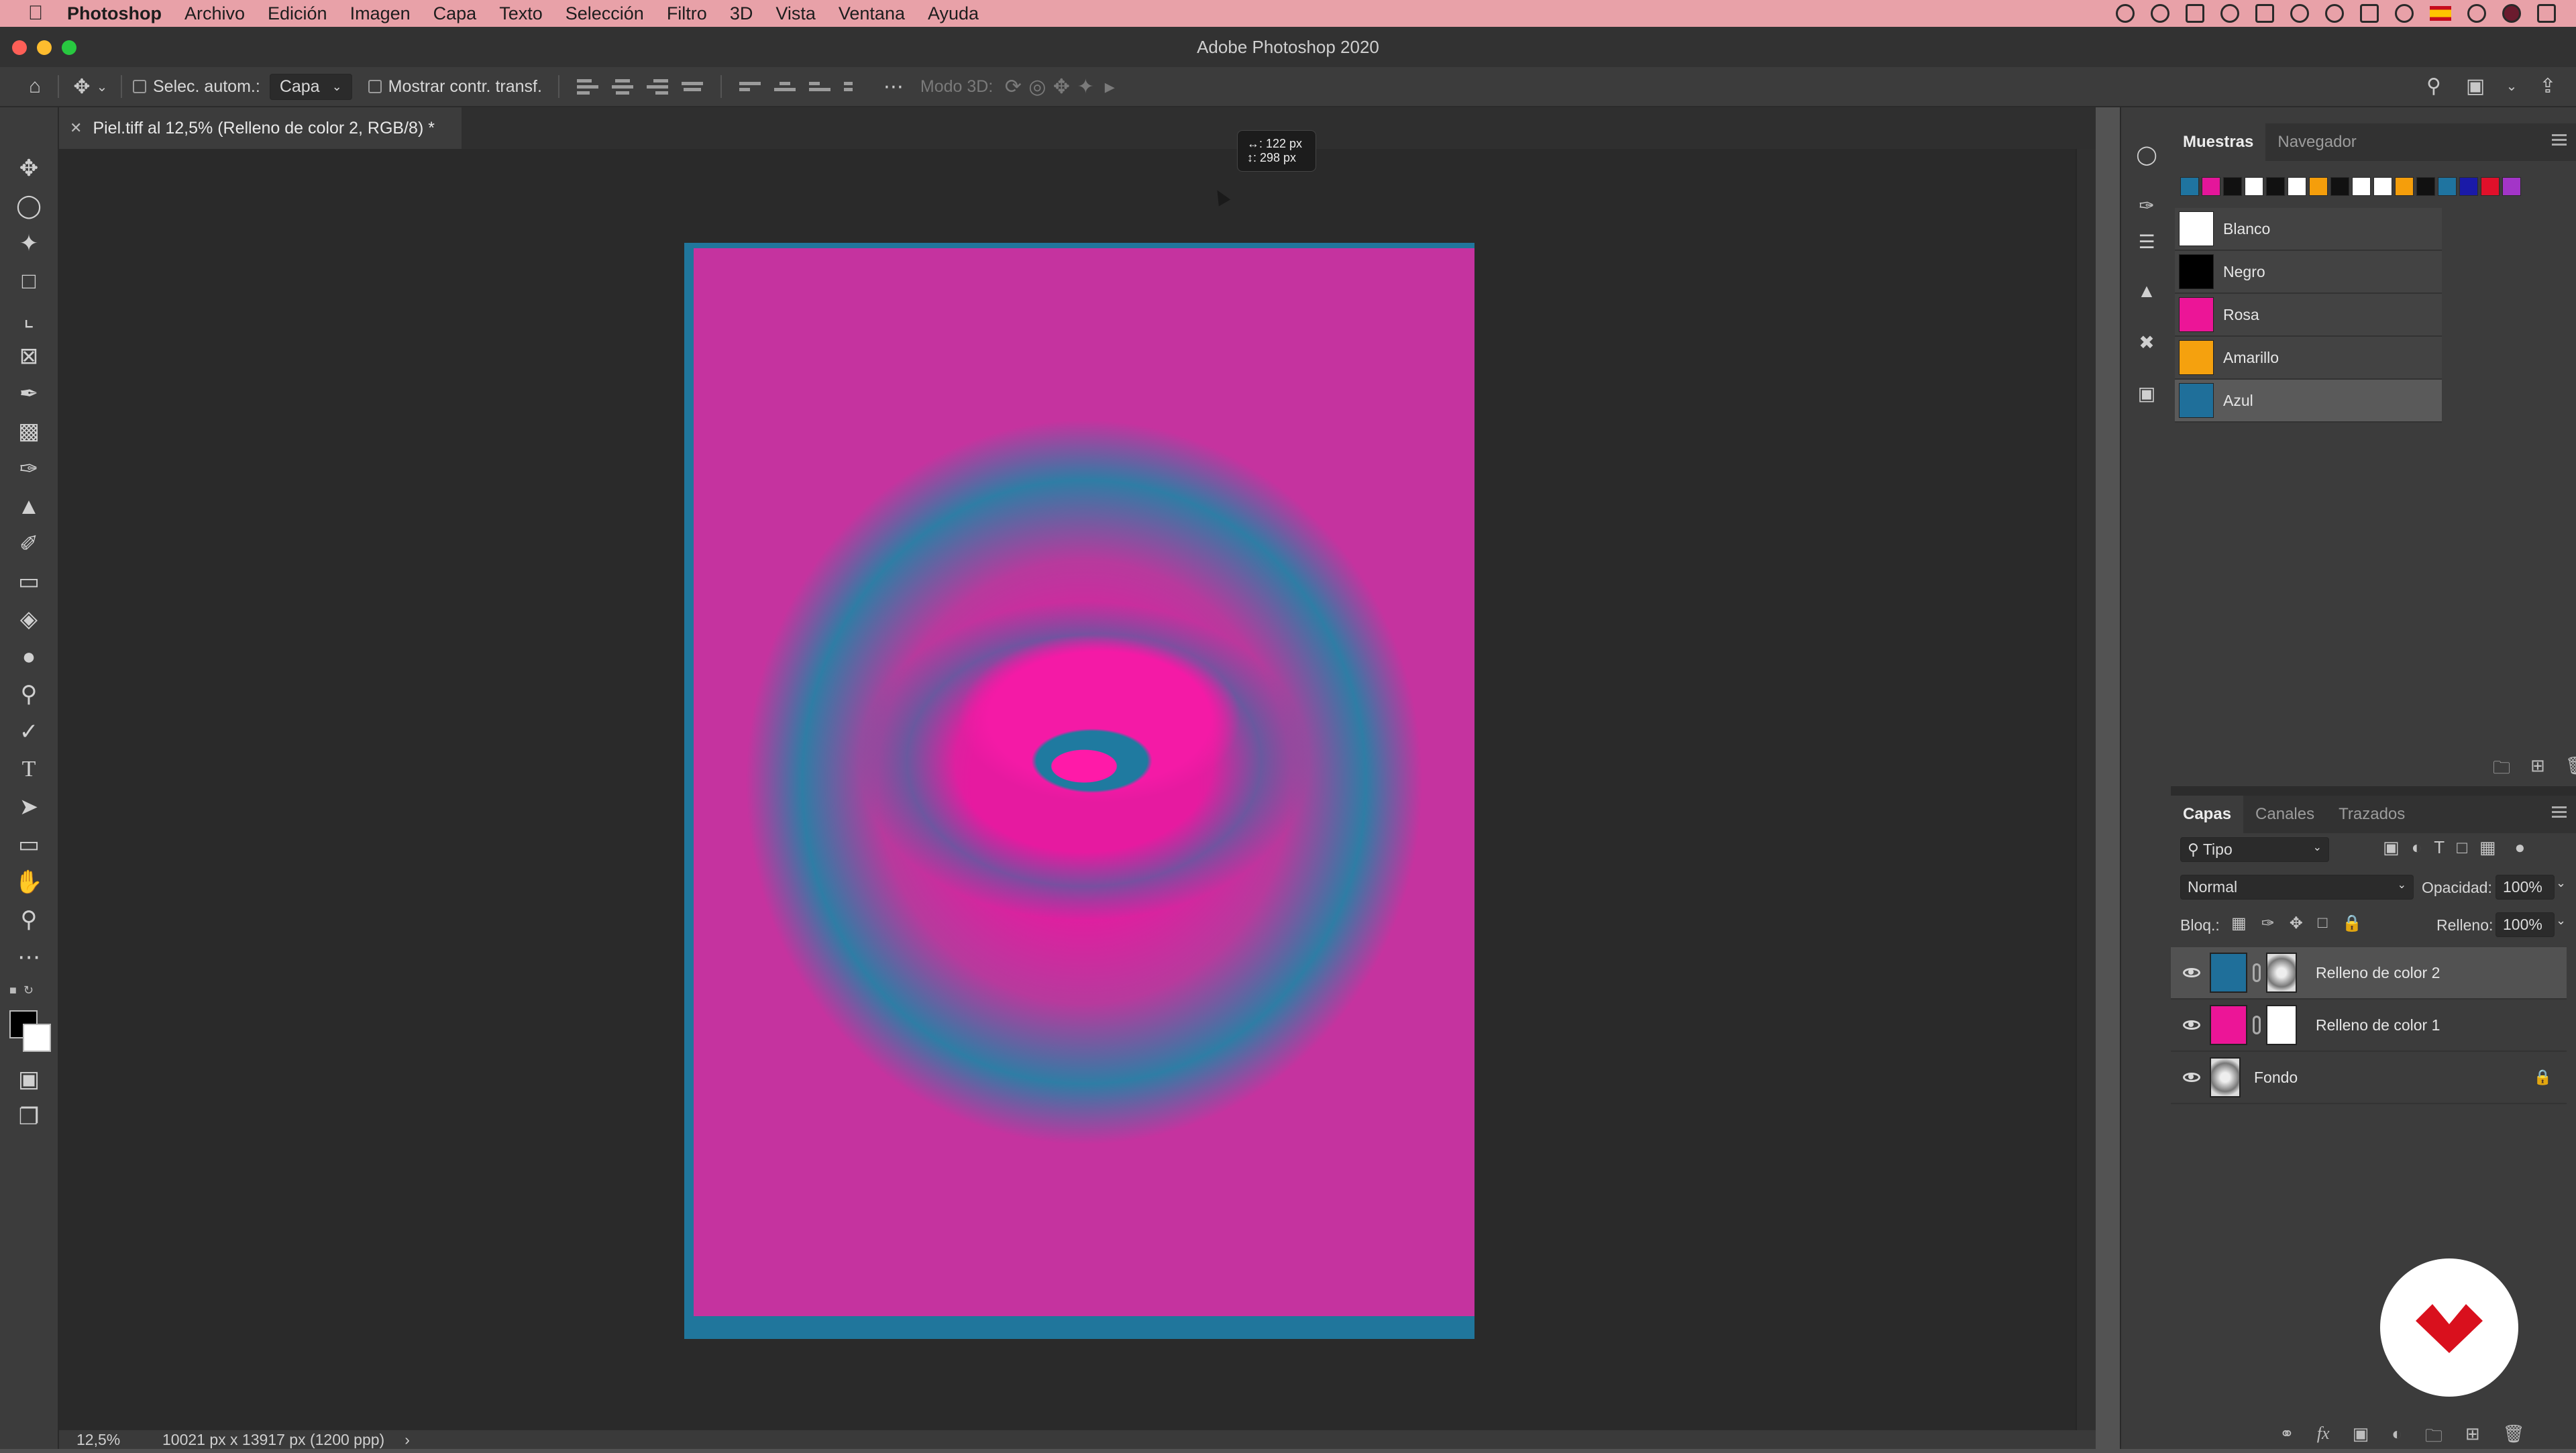 This screenshot has width=2576, height=1453. I want to click on background-color-swatch, so click(37, 1038).